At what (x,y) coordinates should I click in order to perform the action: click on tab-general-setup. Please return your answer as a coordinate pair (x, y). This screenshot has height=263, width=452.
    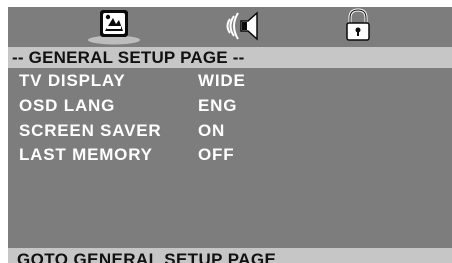
    Looking at the image, I should click on (114, 26).